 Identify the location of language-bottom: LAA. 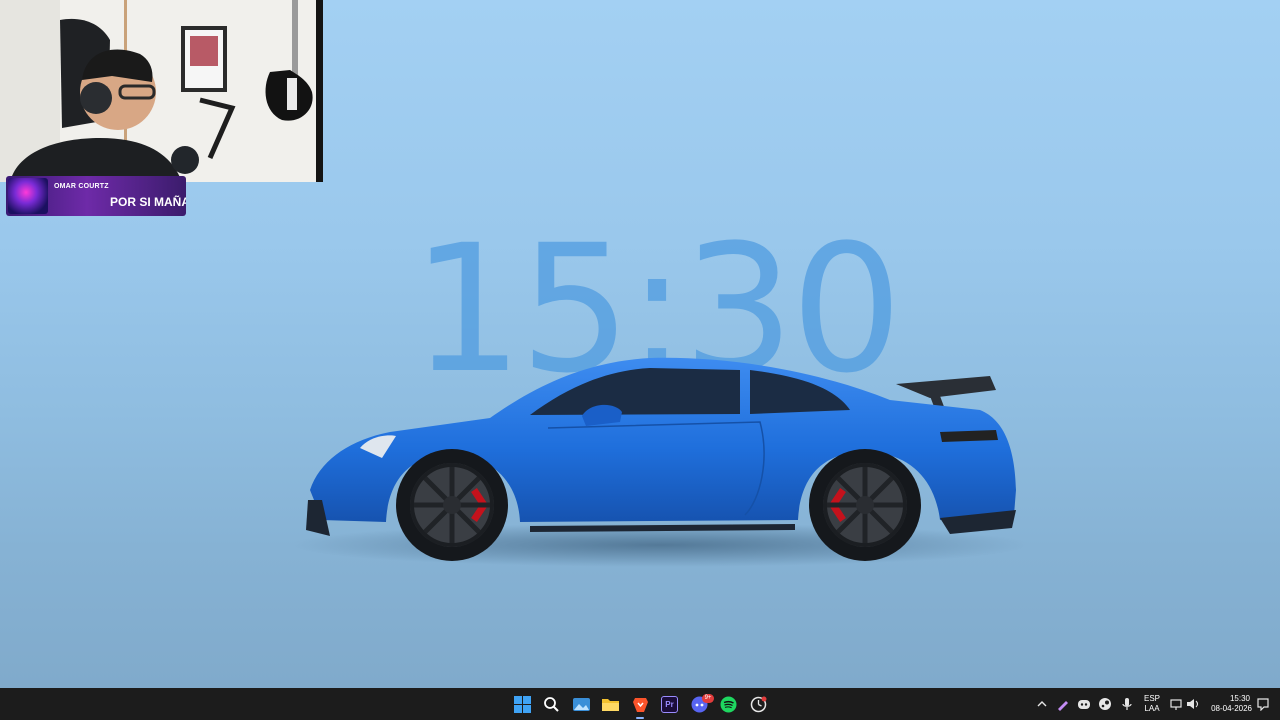
(1152, 709).